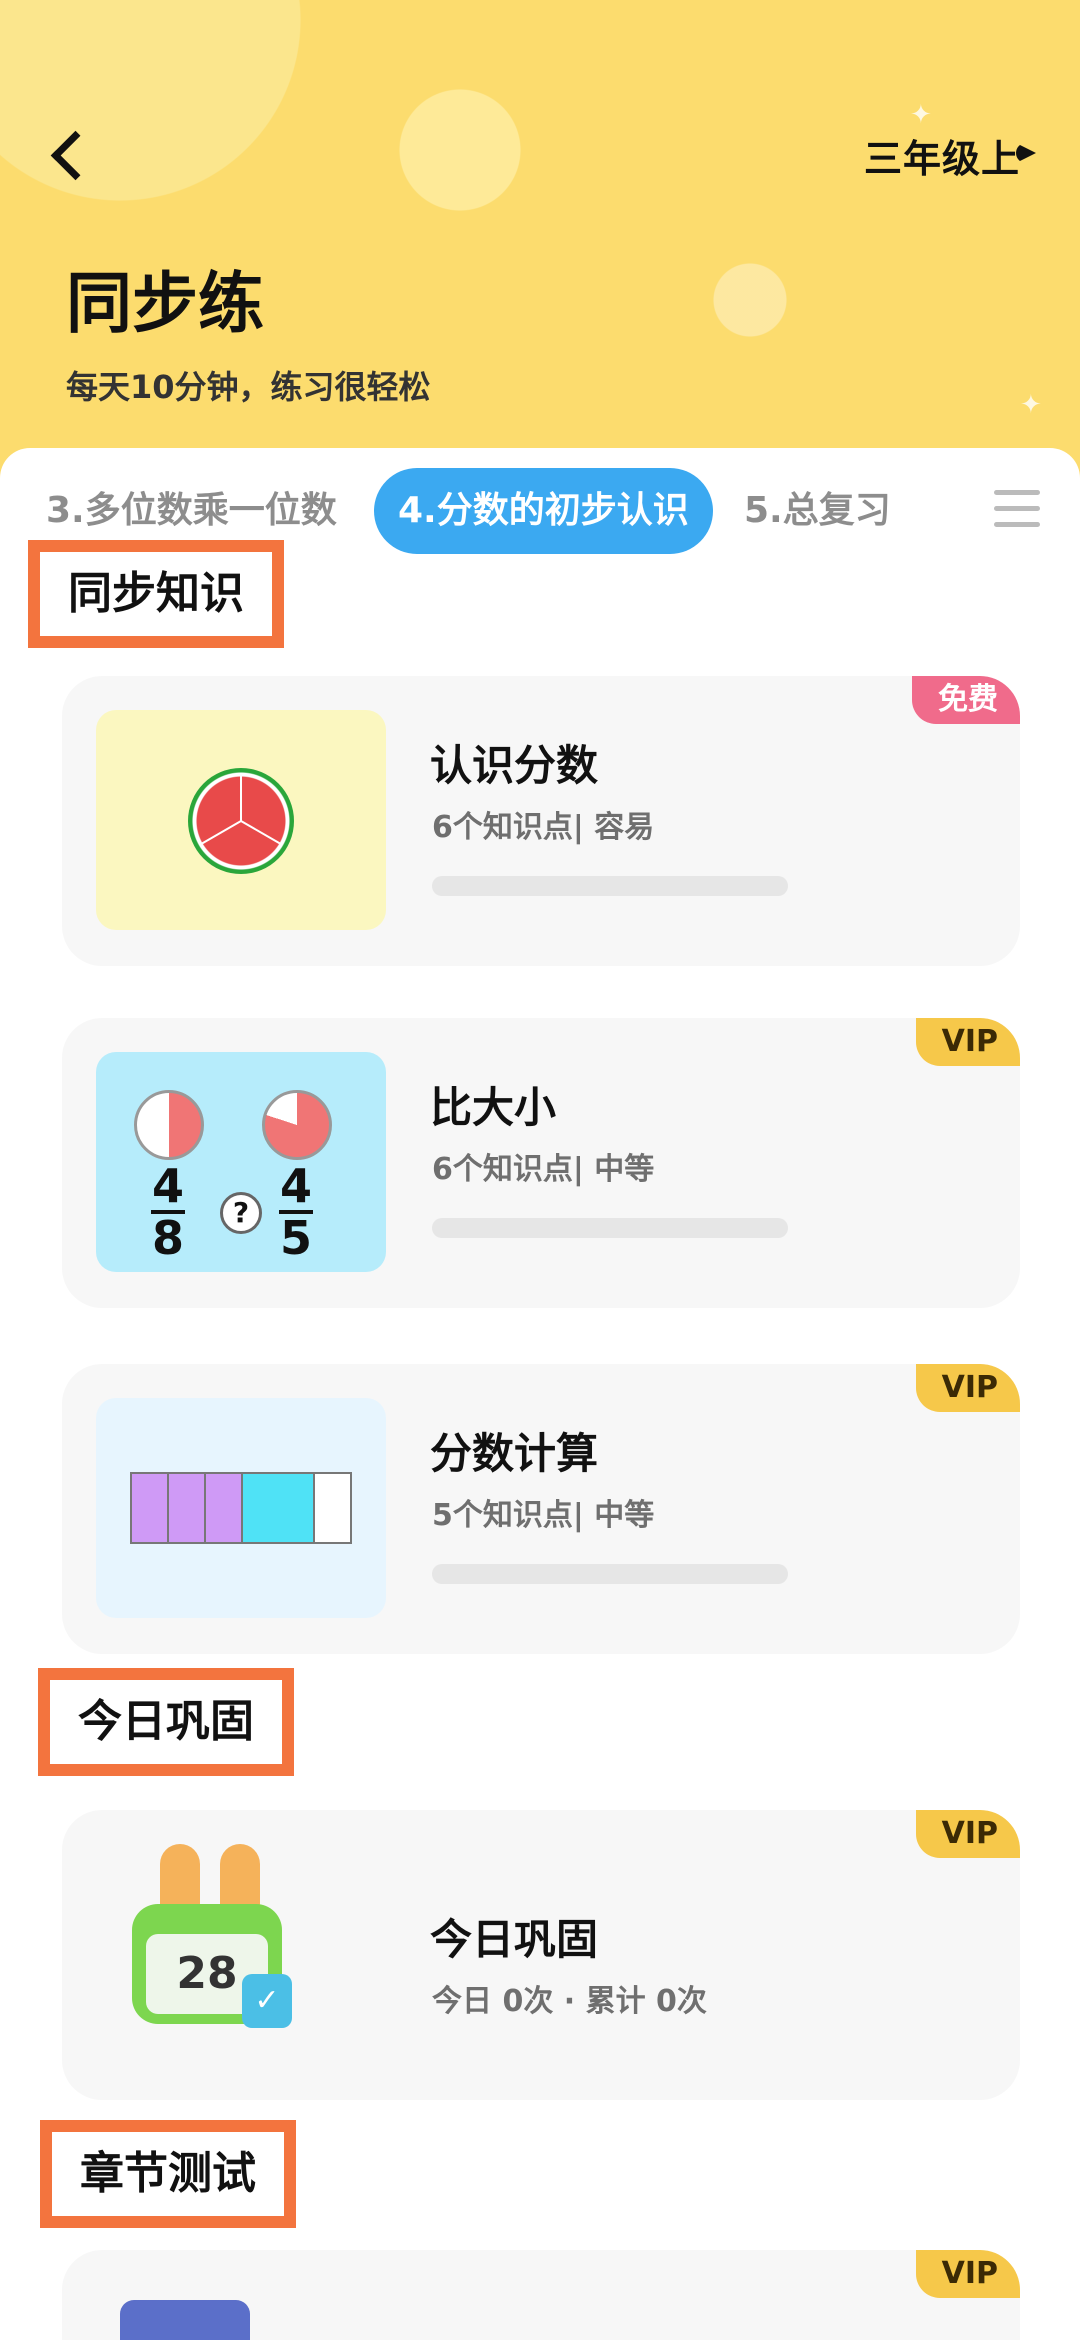  I want to click on review-stats: 今日 0次 · 累计 0次, so click(569, 2001).